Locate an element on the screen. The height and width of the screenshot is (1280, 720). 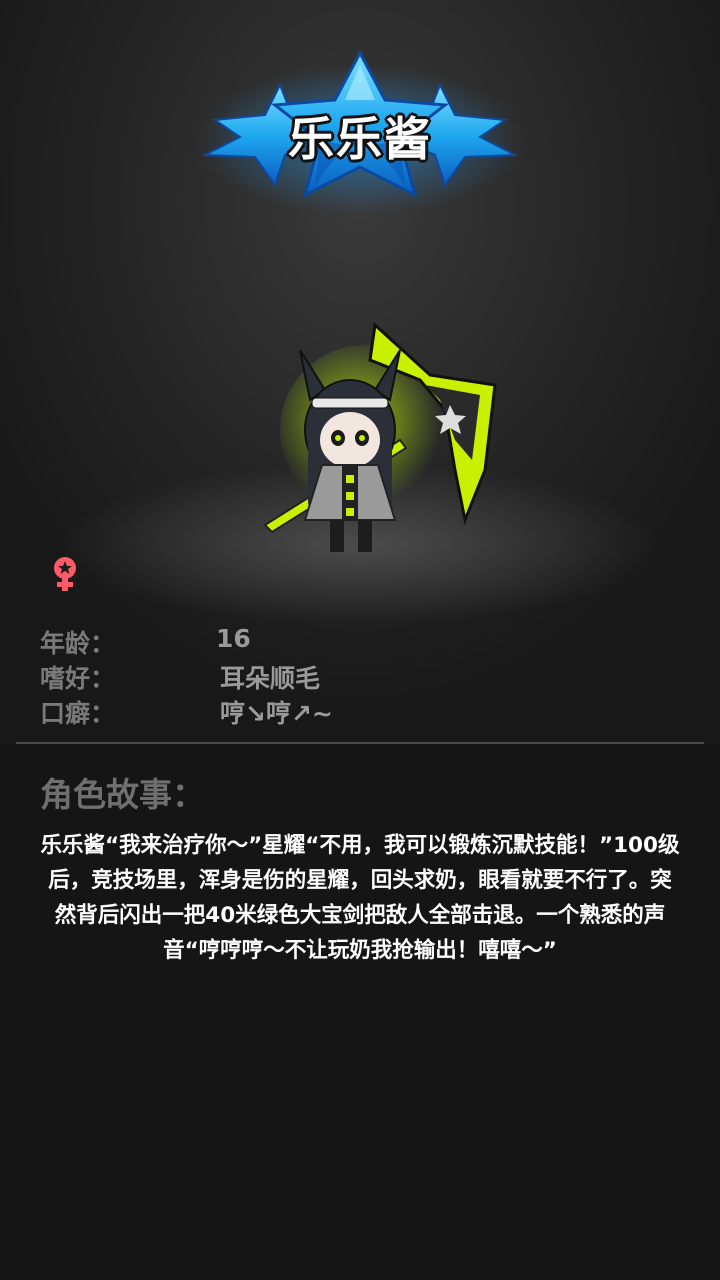
age-value: 16 is located at coordinates (233, 638).